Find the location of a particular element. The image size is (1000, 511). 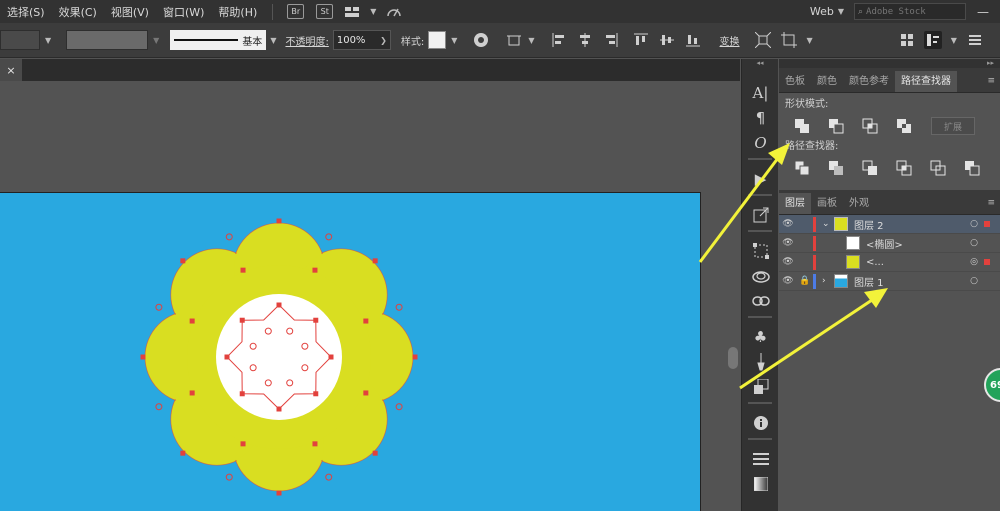

chevron-right-icon: › is located at coordinates (828, 281).